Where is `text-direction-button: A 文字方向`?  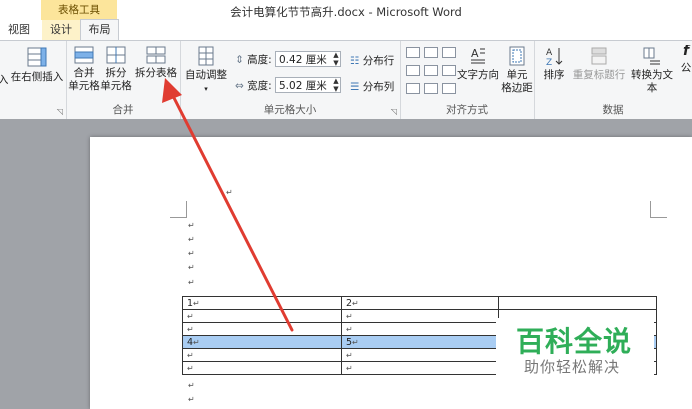
text-direction-button: A 文字方向 is located at coordinates (478, 63).